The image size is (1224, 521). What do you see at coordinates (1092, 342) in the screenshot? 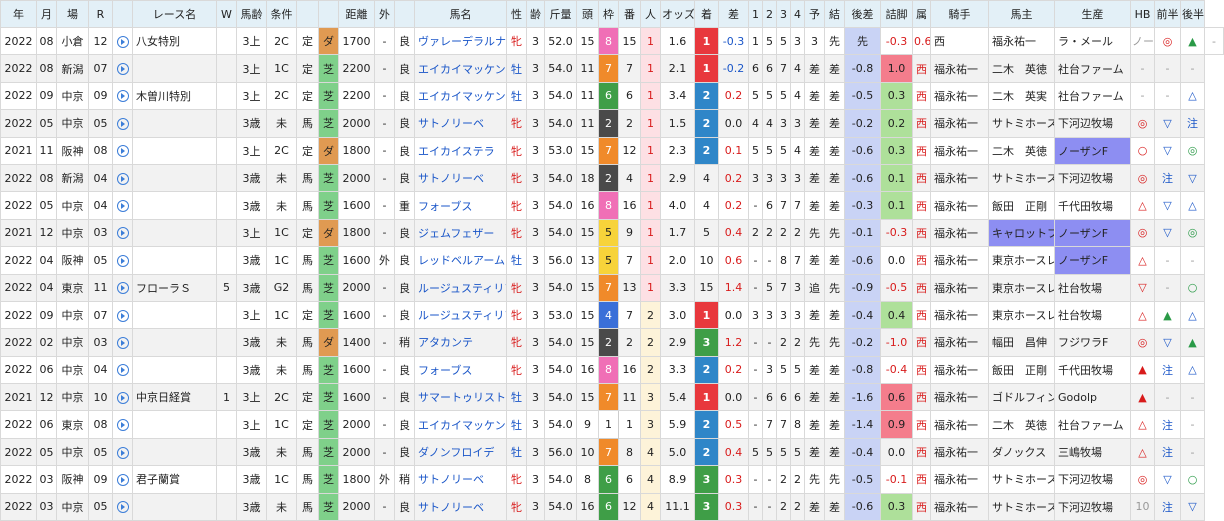
I see `table-cell: フジワラF` at bounding box center [1092, 342].